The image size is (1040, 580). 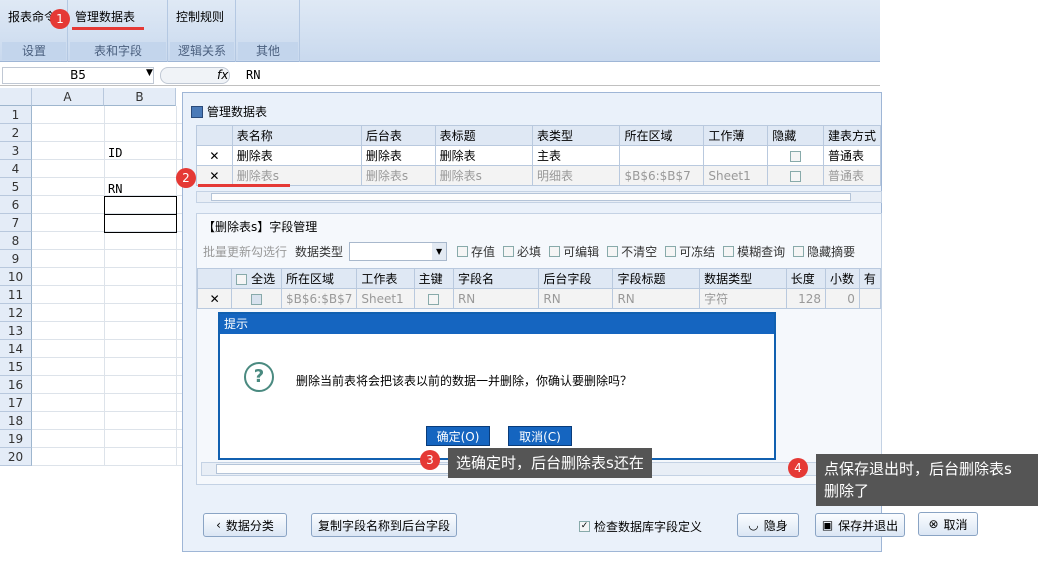 I want to click on table-name-cell: 删除表s, so click(x=296, y=175).